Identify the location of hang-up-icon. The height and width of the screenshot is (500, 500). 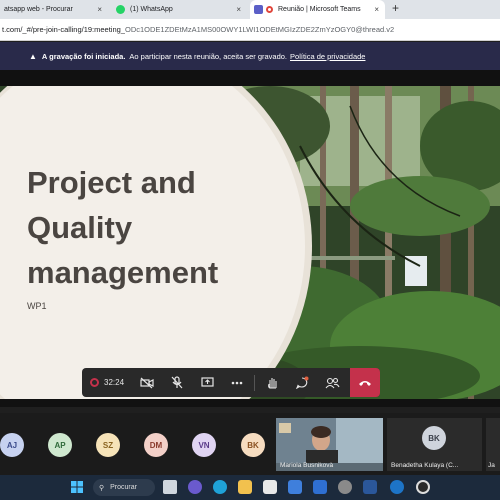
(365, 383).